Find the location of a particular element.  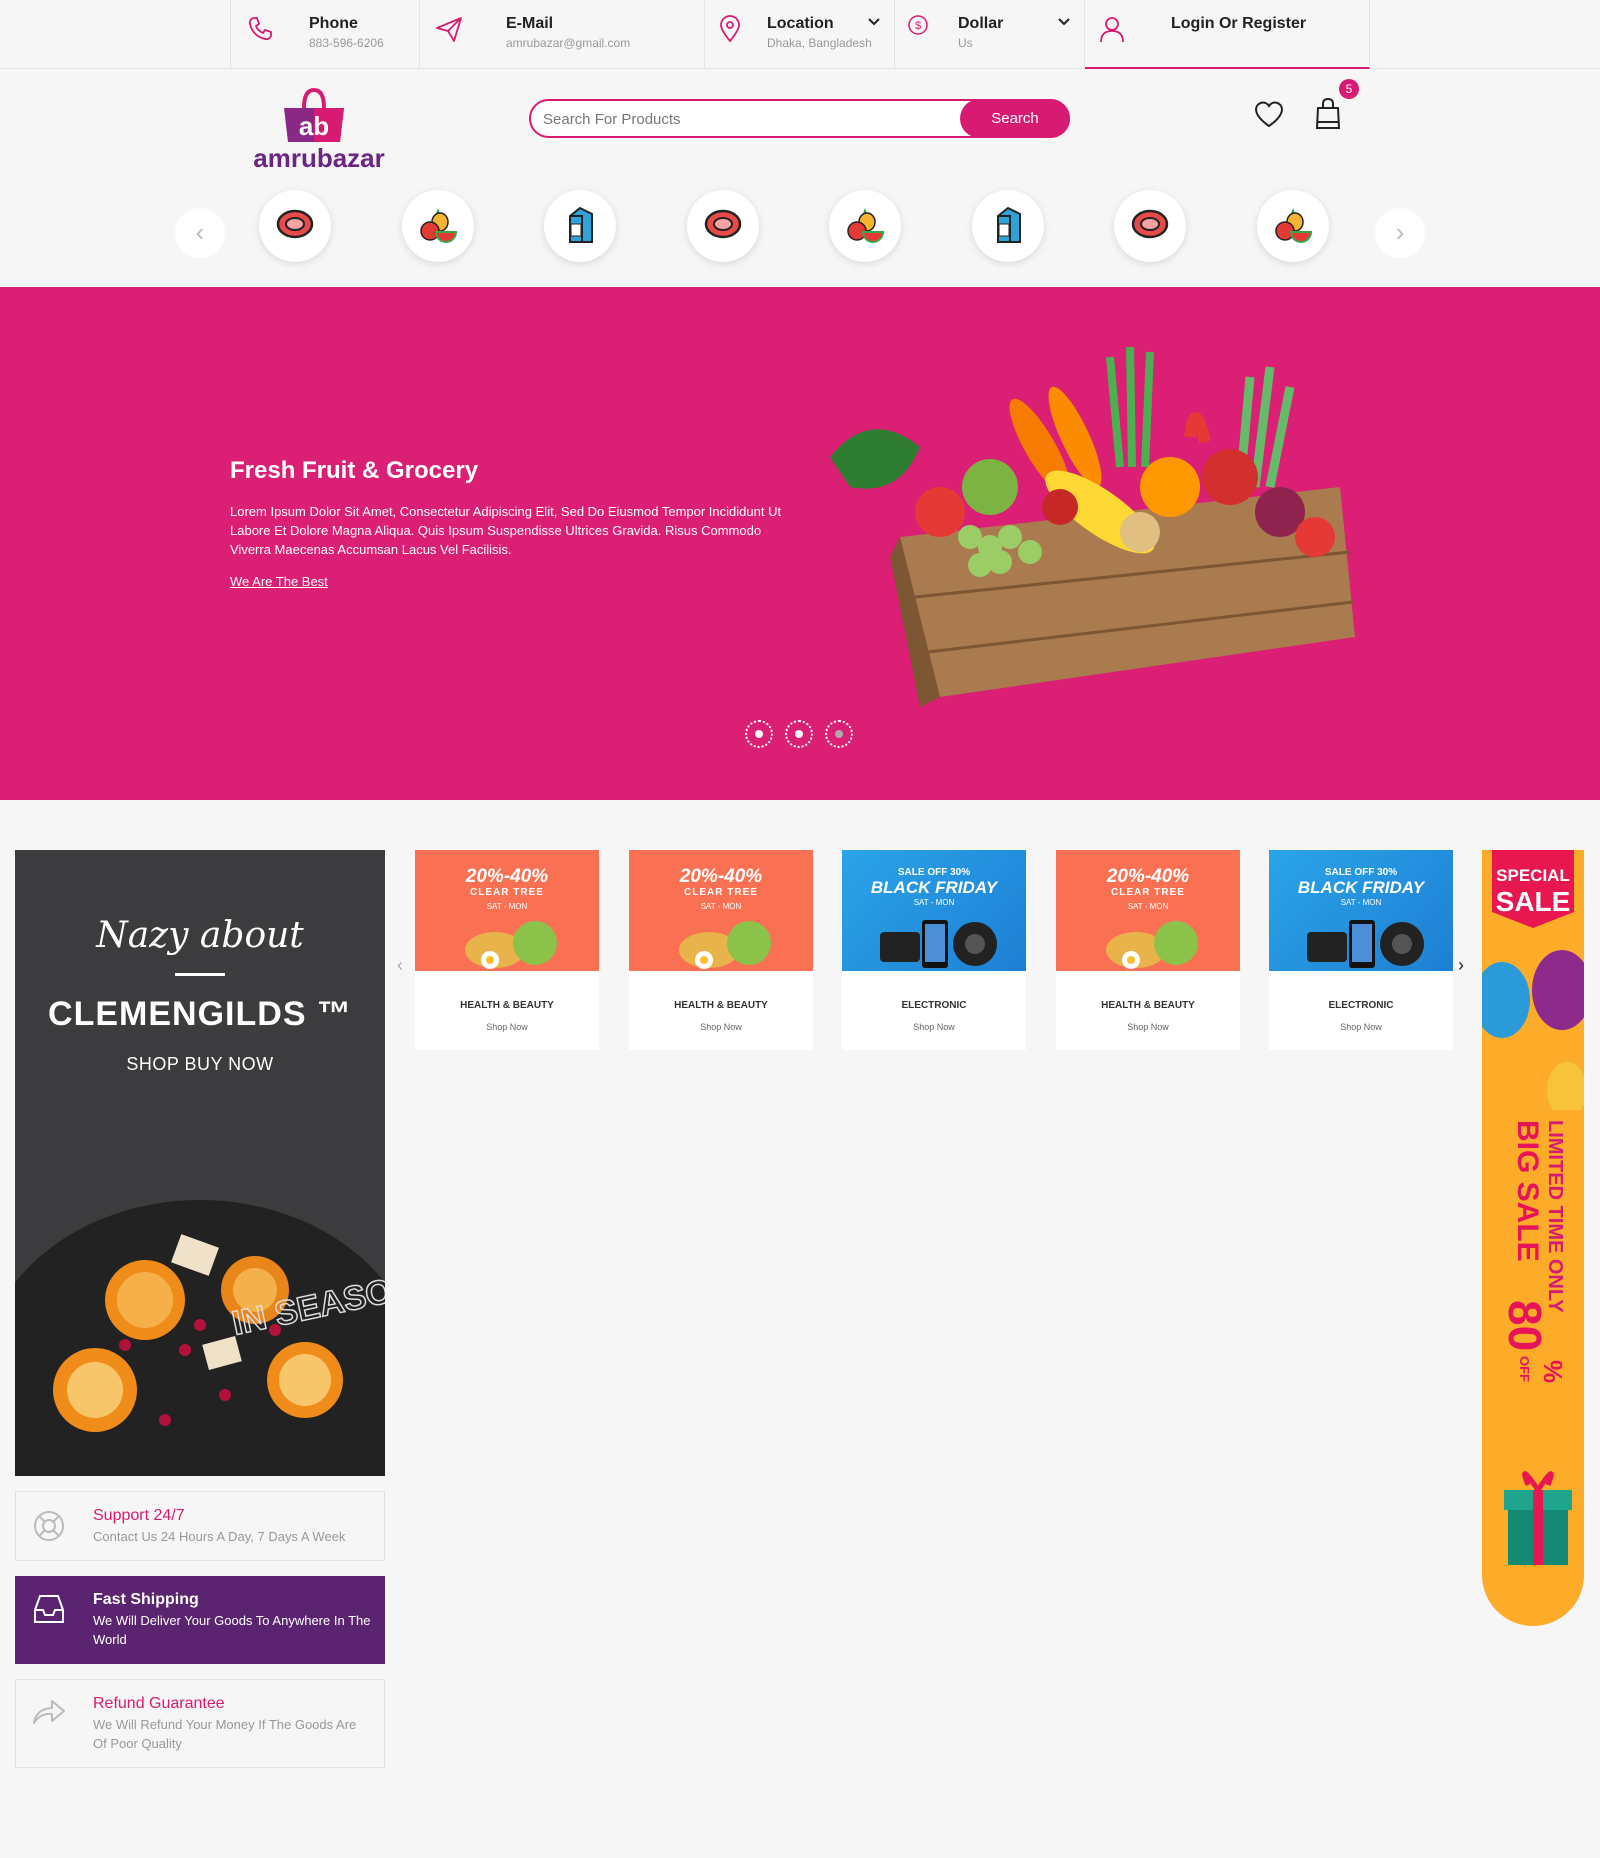

phone-info: Phone 883-596-6206 is located at coordinates (325, 34).